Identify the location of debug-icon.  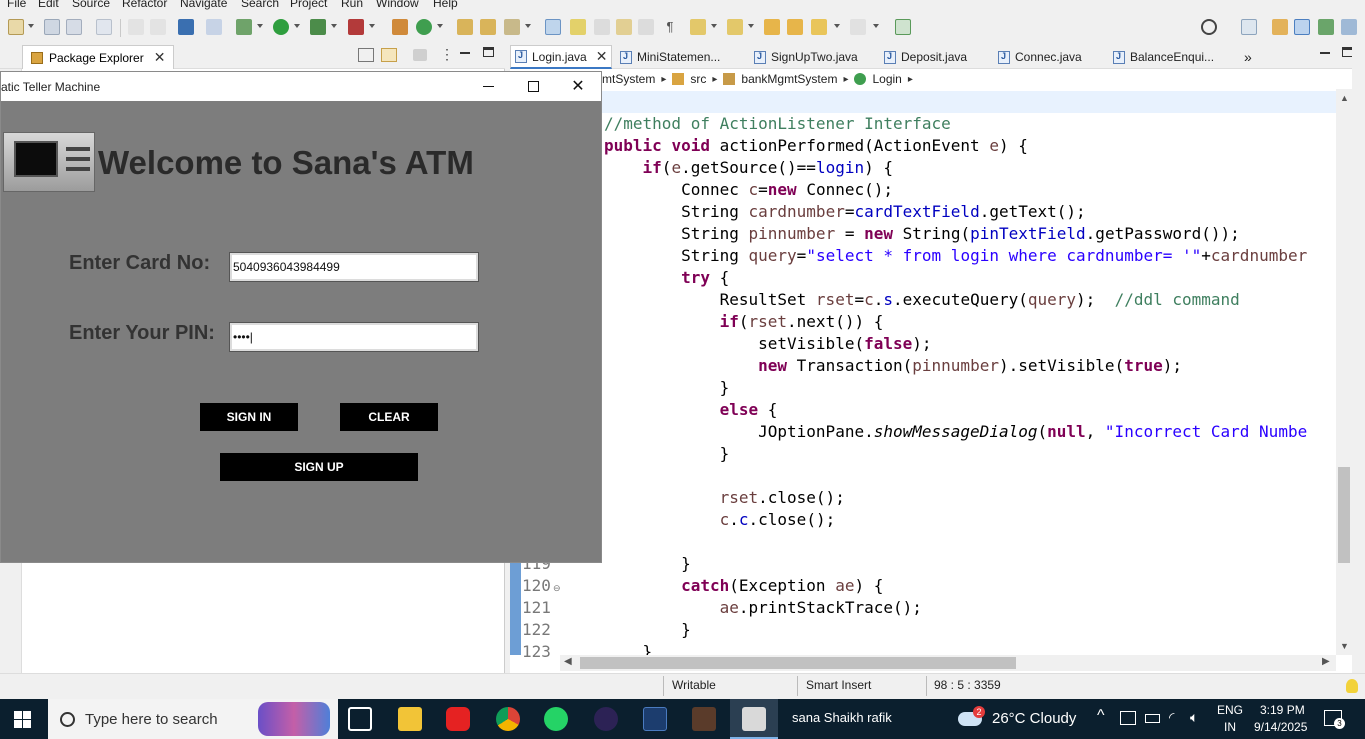
(244, 27).